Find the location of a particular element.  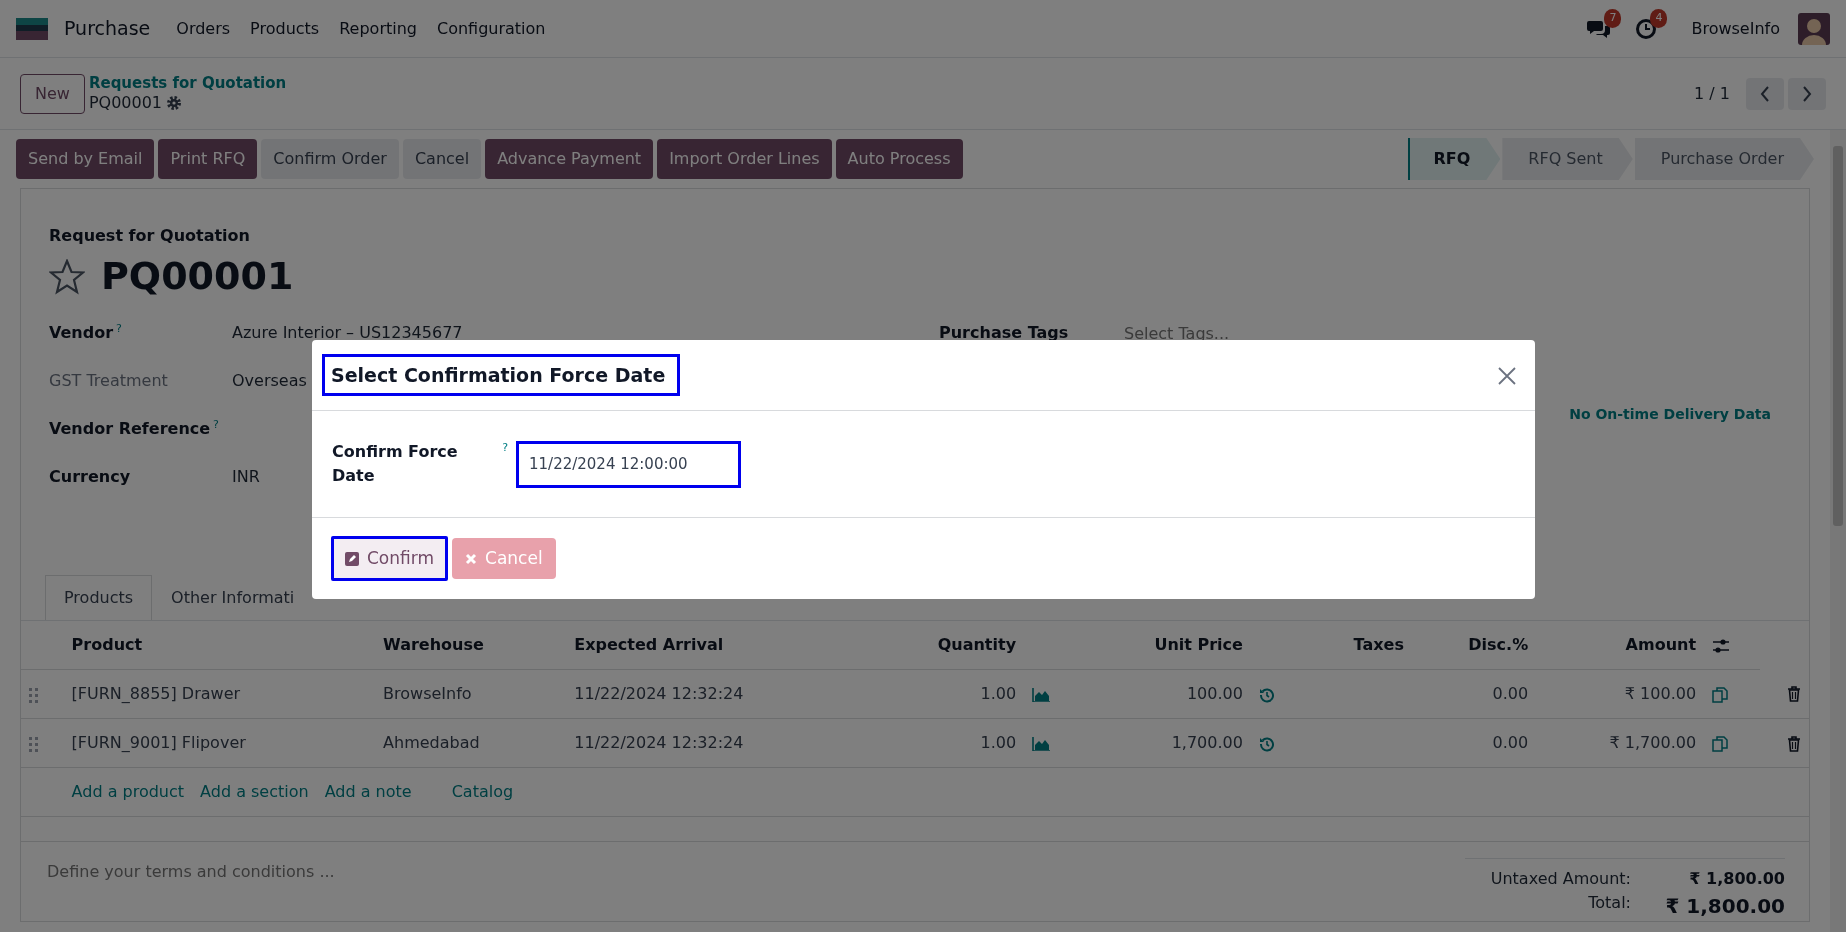

table-cell: ₹ 100.00 is located at coordinates (1620, 694).